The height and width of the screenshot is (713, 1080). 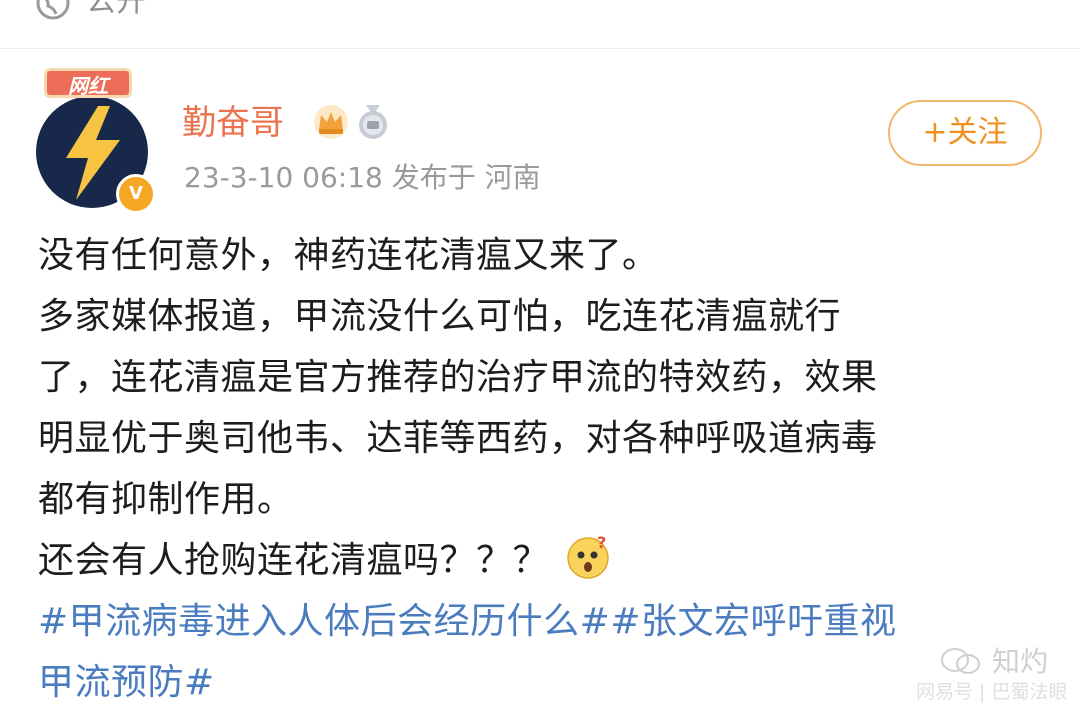 I want to click on hashtag-link: #甲流病毒进入人体后会经历什么##张文宏呼吁重视, so click(x=533, y=621).